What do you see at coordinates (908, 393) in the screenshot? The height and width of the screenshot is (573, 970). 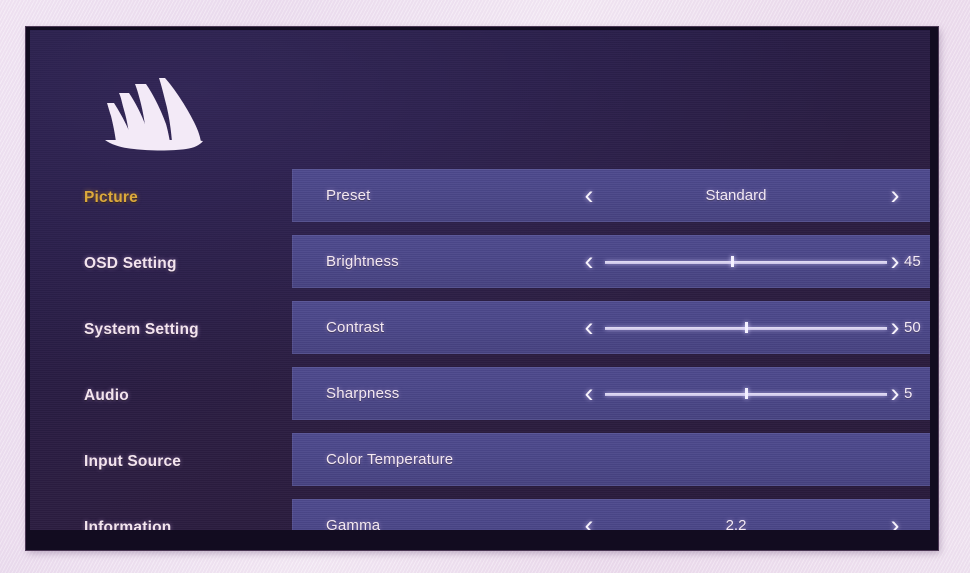 I see `sharpness-value: 5` at bounding box center [908, 393].